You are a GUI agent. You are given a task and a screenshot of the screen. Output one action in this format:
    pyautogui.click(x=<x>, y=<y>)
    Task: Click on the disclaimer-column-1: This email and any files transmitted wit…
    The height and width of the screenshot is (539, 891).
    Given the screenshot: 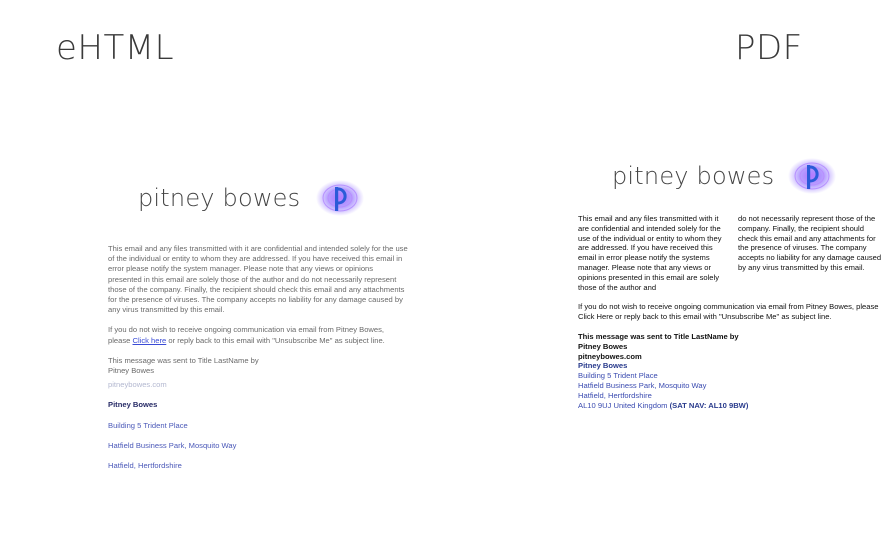 What is the action you would take?
    pyautogui.click(x=650, y=253)
    